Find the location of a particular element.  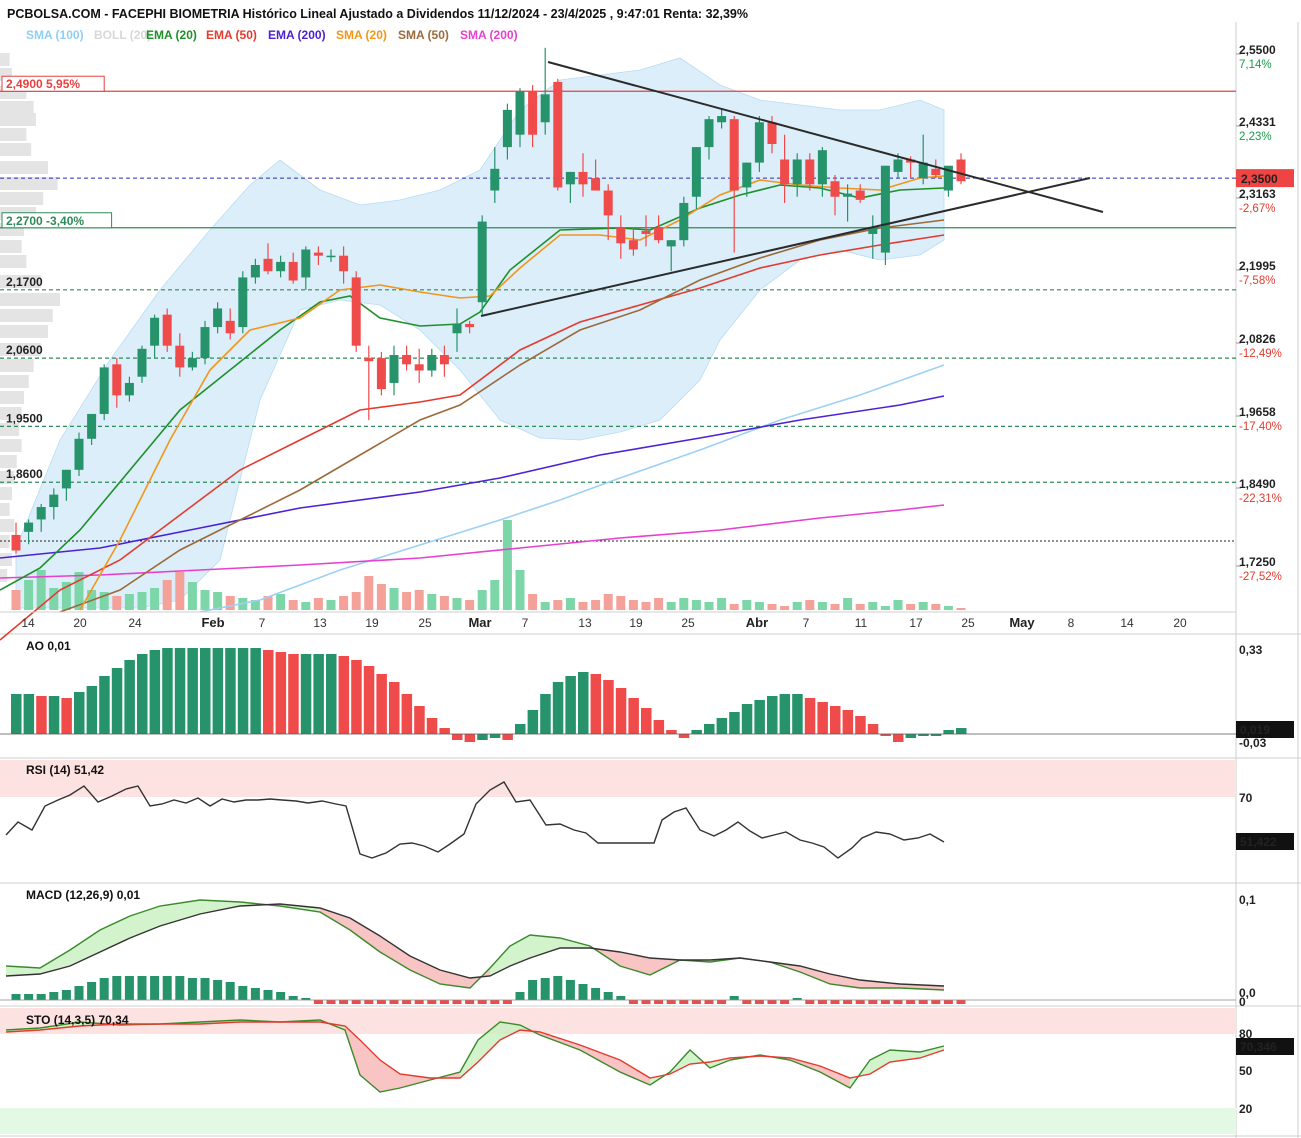

price-tick-label: 2,1995 is located at coordinates (1257, 266).